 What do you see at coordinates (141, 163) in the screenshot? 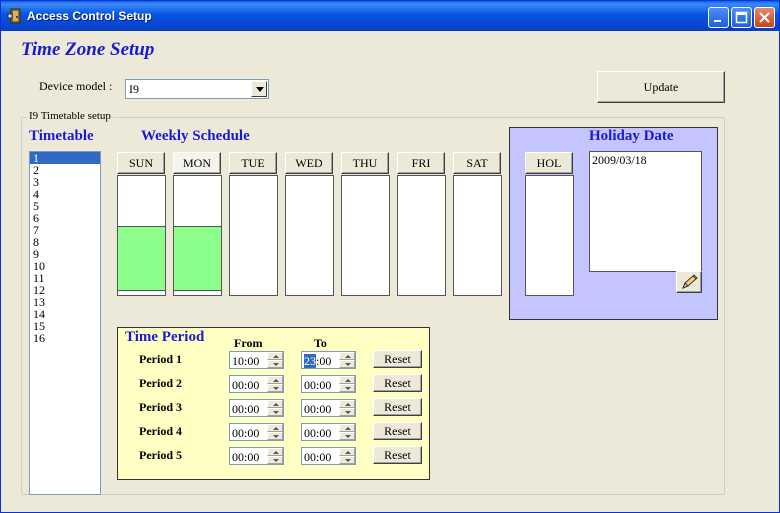
I see `day-button-sun: SUN` at bounding box center [141, 163].